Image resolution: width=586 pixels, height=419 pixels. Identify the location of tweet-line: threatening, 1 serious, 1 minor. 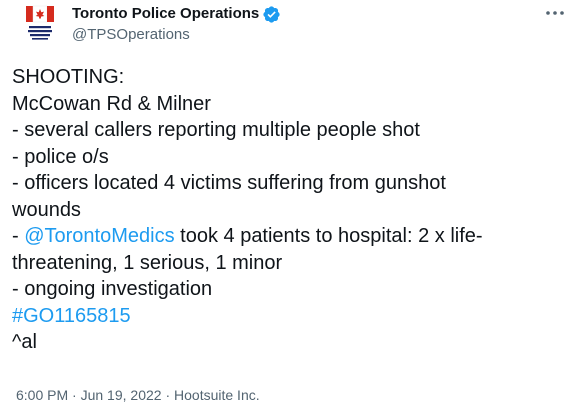
(147, 262).